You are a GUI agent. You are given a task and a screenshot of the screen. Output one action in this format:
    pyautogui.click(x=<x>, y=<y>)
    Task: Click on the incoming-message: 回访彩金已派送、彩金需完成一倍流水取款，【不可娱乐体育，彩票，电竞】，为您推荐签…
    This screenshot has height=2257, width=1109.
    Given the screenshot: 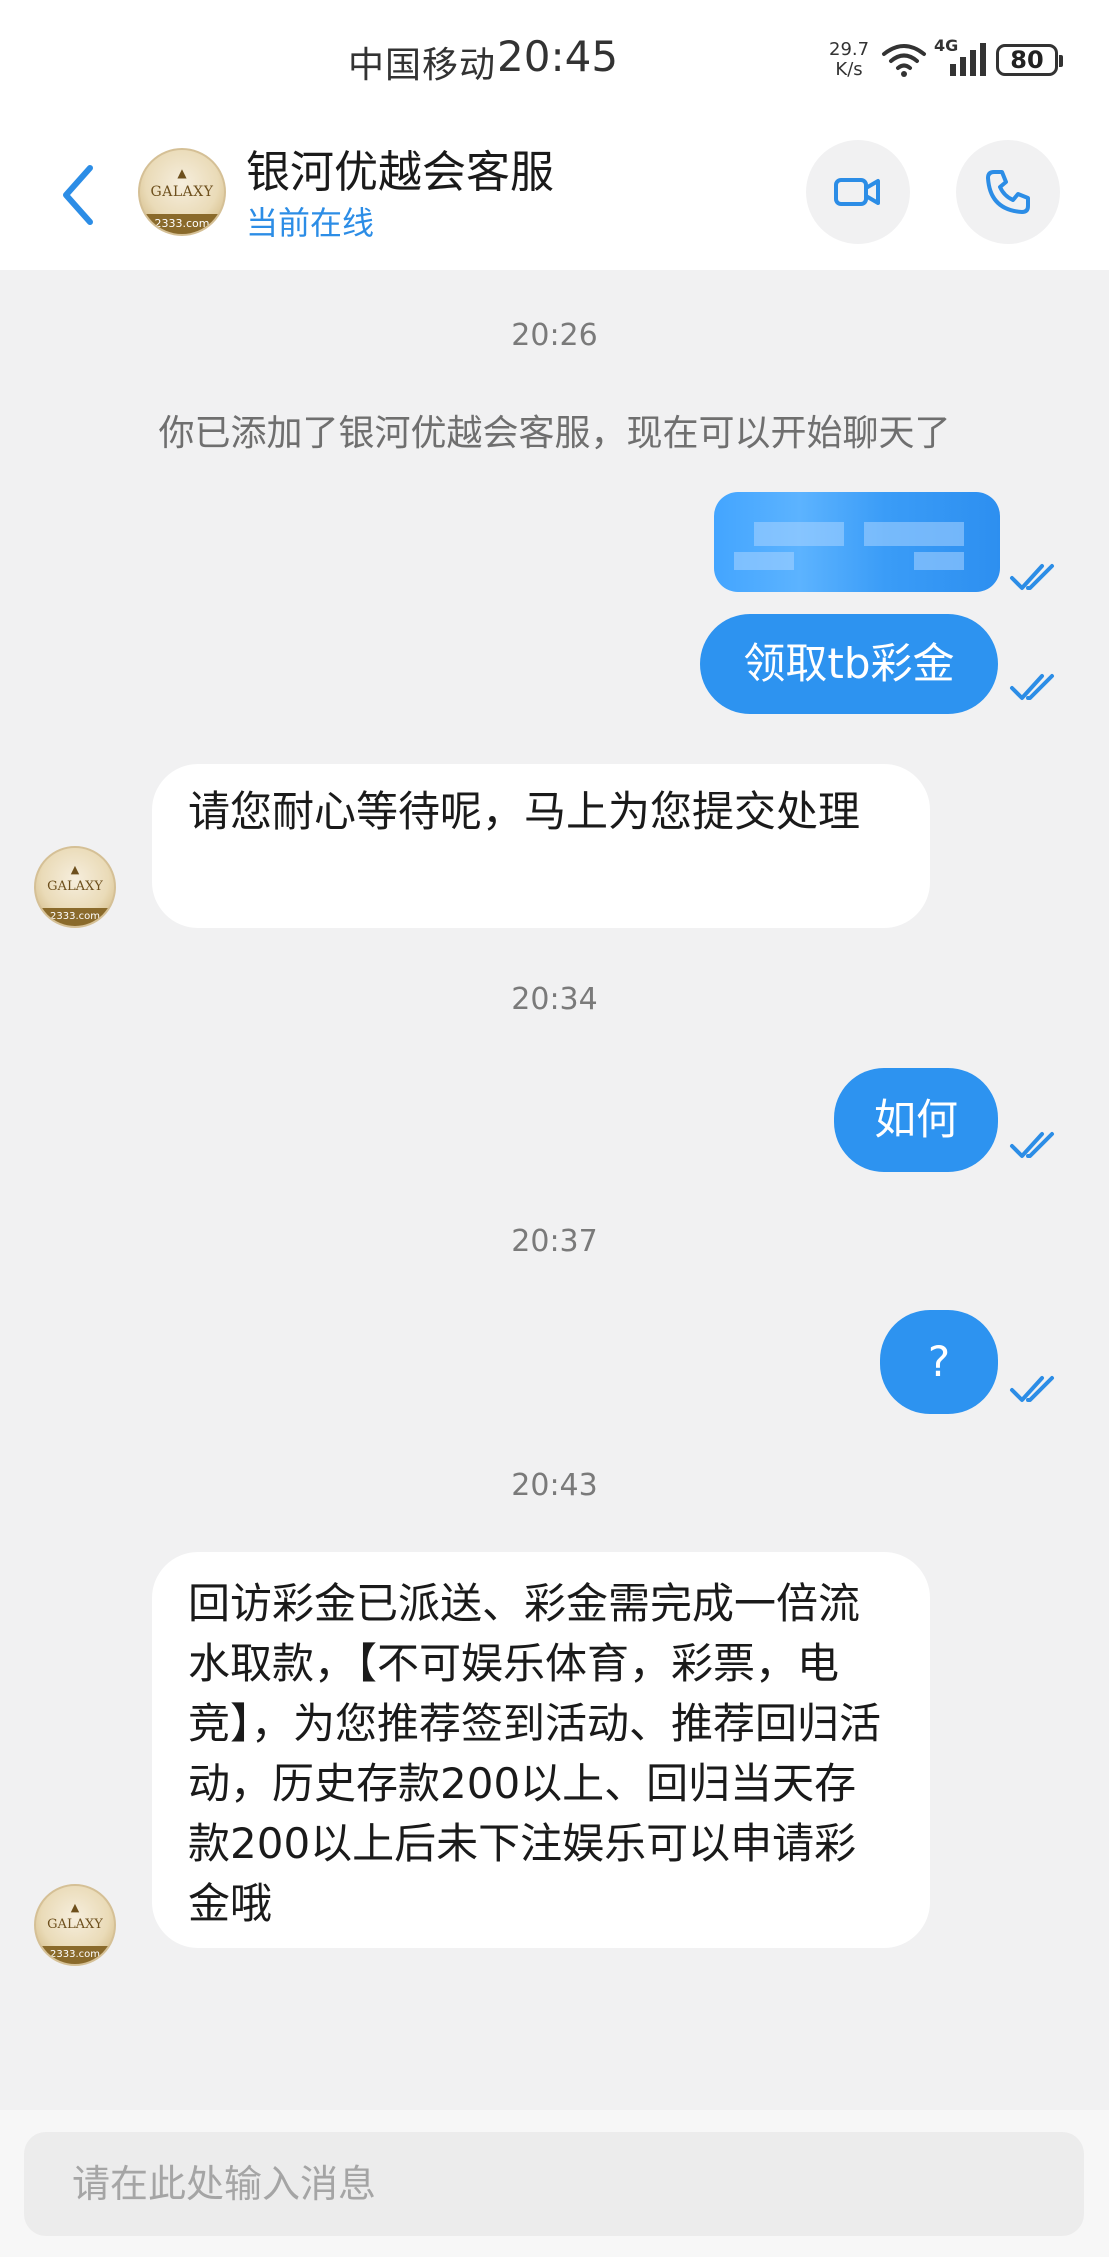 What is the action you would take?
    pyautogui.click(x=541, y=1750)
    